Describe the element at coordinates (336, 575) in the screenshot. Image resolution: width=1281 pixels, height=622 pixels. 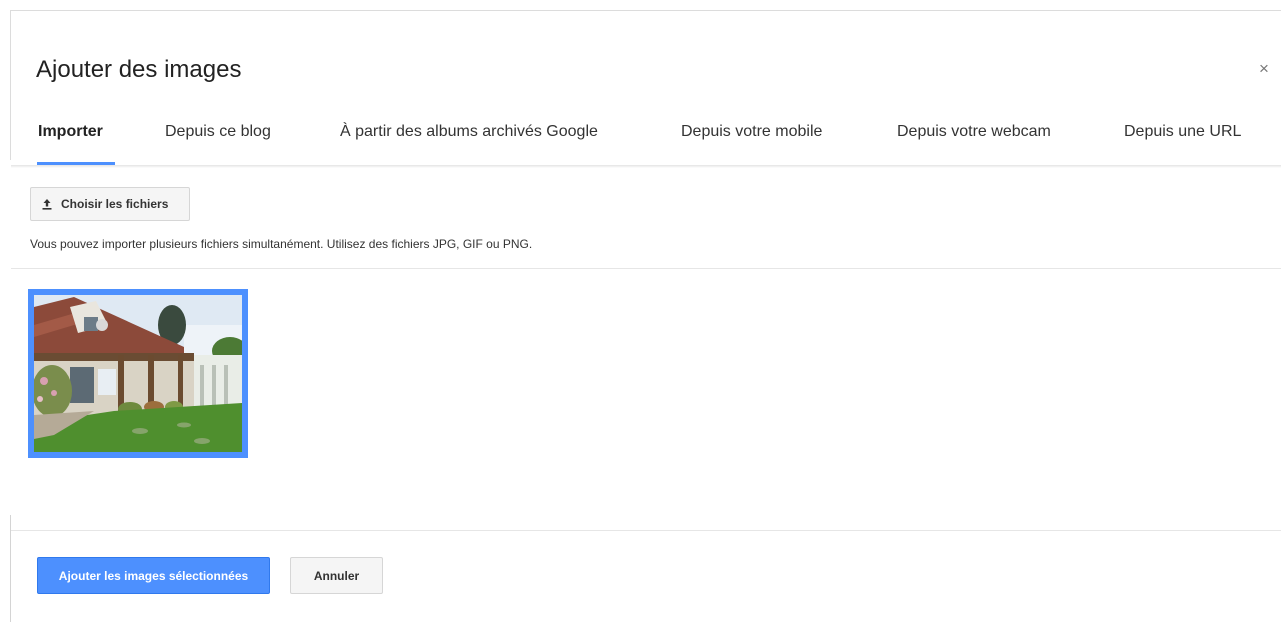
I see `cancel-button: Annuler` at that location.